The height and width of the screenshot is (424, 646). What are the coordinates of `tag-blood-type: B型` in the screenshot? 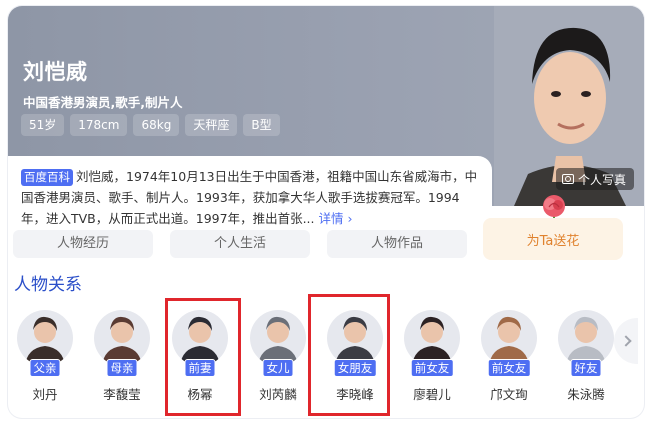 It's located at (261, 125).